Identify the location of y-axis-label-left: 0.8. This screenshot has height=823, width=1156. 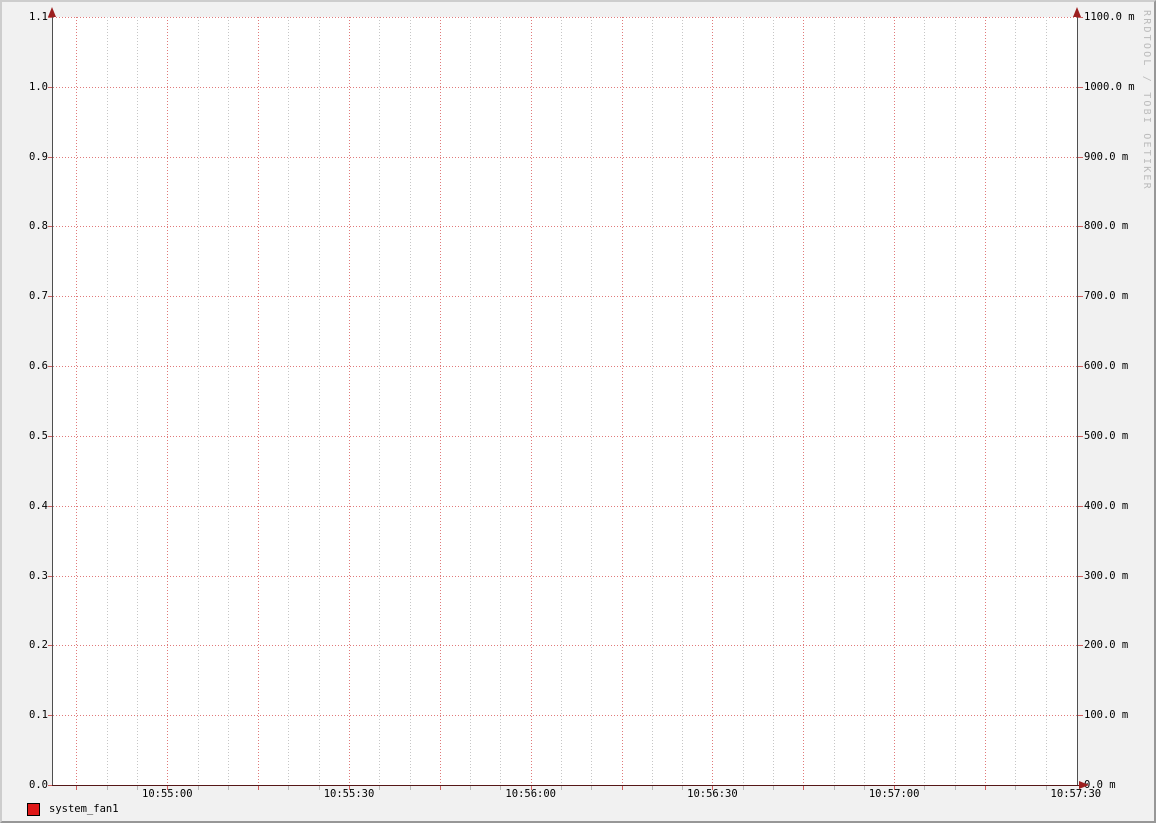
(38, 226).